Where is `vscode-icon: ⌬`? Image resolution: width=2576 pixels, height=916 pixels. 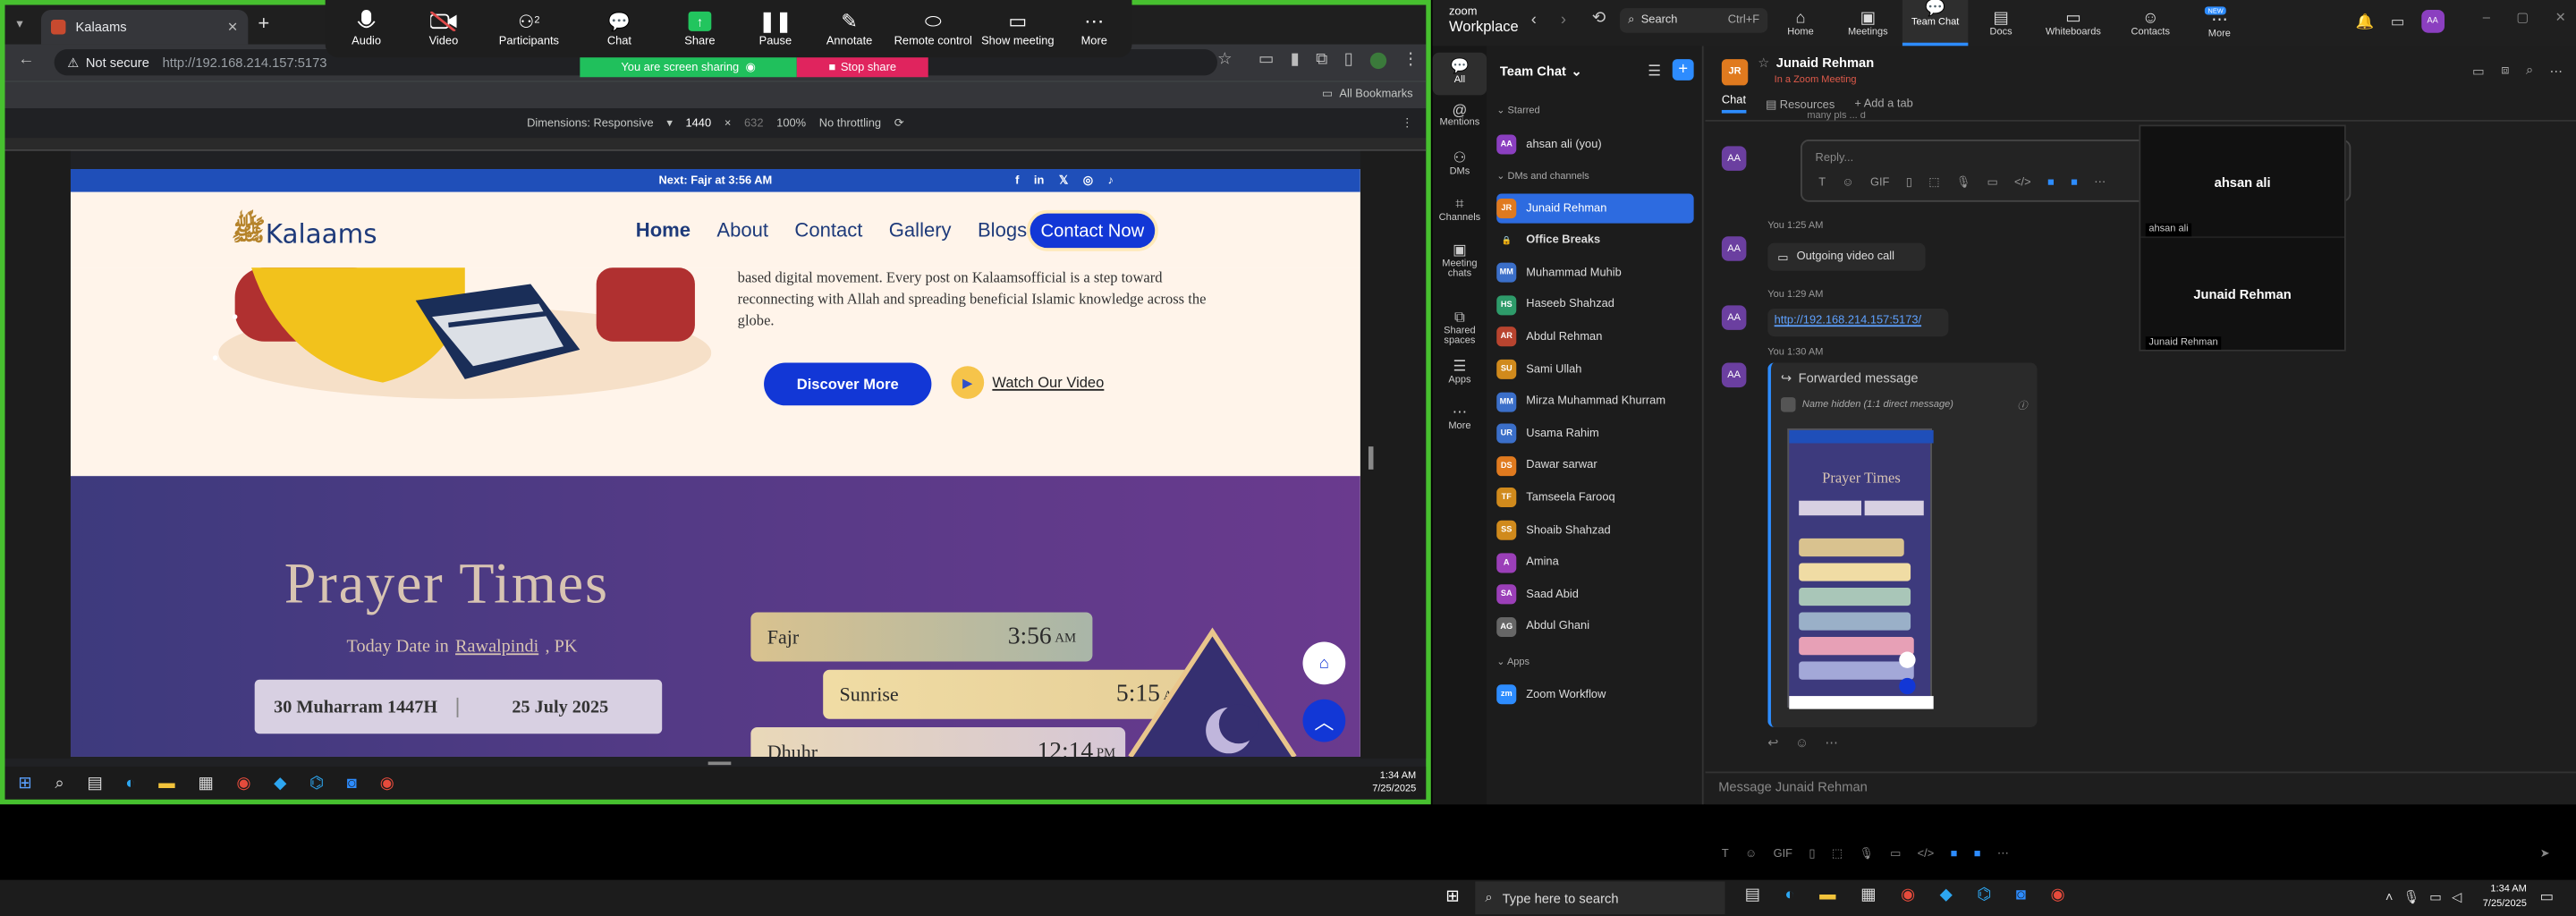 vscode-icon: ⌬ is located at coordinates (316, 783).